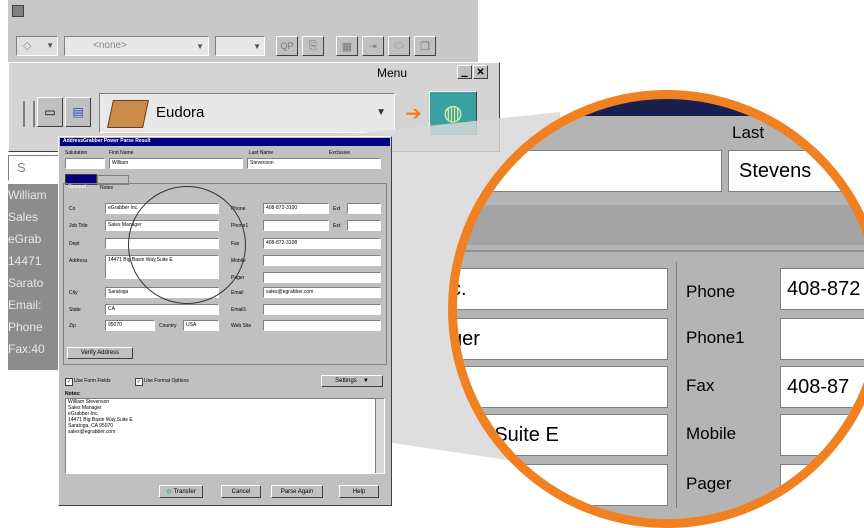 This screenshot has width=864, height=528. What do you see at coordinates (78, 261) in the screenshot?
I see `address-label: Address` at bounding box center [78, 261].